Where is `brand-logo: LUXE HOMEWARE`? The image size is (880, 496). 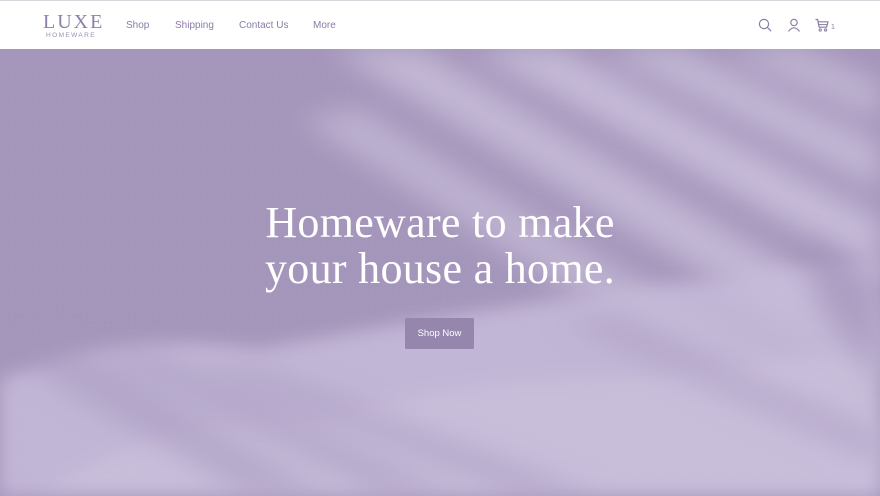
brand-logo: LUXE HOMEWARE is located at coordinates (74, 25).